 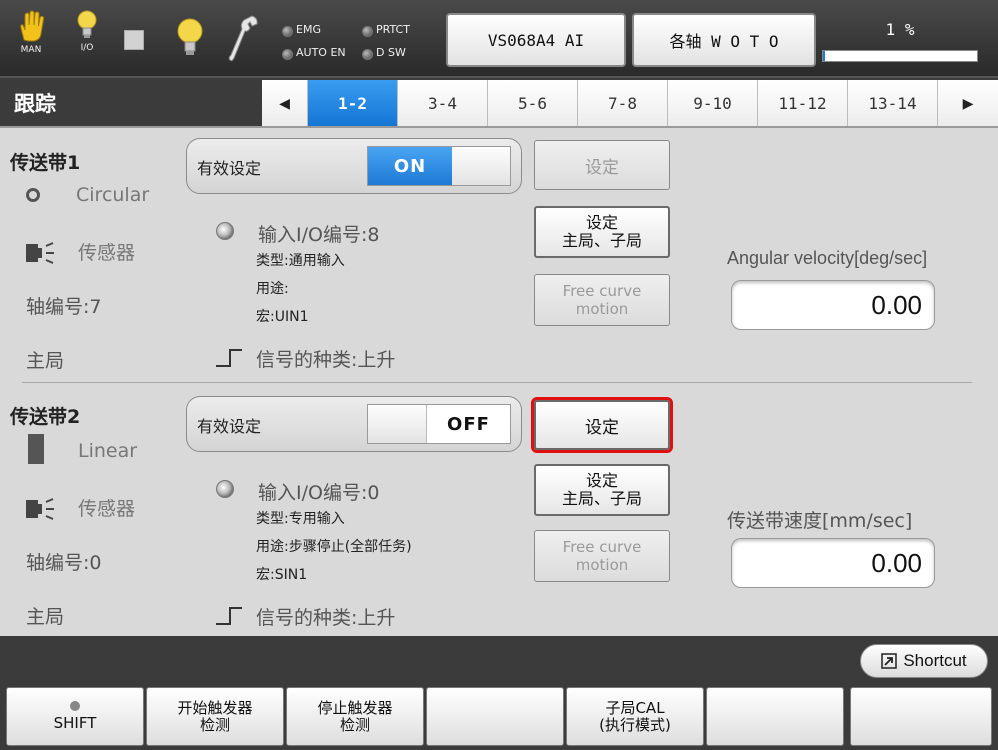 I want to click on conveyor1-axis-label: 轴编号:7, so click(x=64, y=307).